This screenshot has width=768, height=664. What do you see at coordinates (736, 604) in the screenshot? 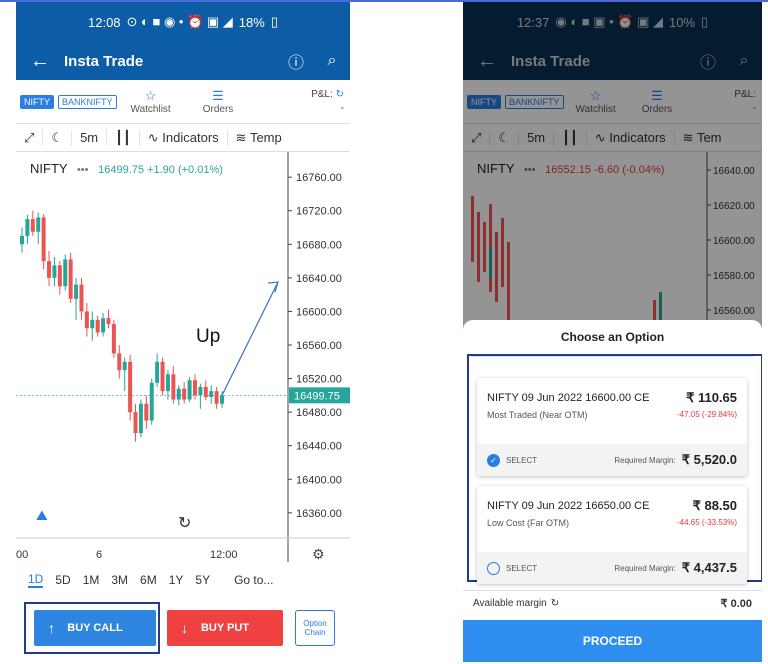
I see `available-margin-value: ₹ 0.00` at bounding box center [736, 604].